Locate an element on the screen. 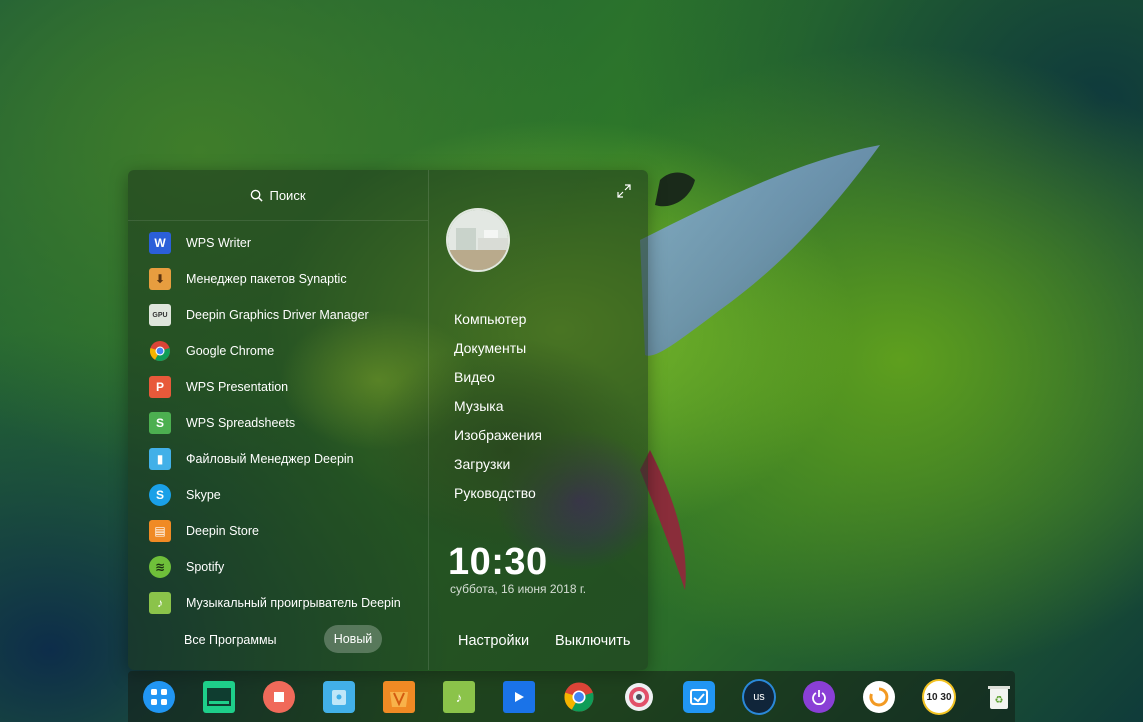 The image size is (1143, 722). dock: ♪ us 10 30 ♻ is located at coordinates (571, 696).